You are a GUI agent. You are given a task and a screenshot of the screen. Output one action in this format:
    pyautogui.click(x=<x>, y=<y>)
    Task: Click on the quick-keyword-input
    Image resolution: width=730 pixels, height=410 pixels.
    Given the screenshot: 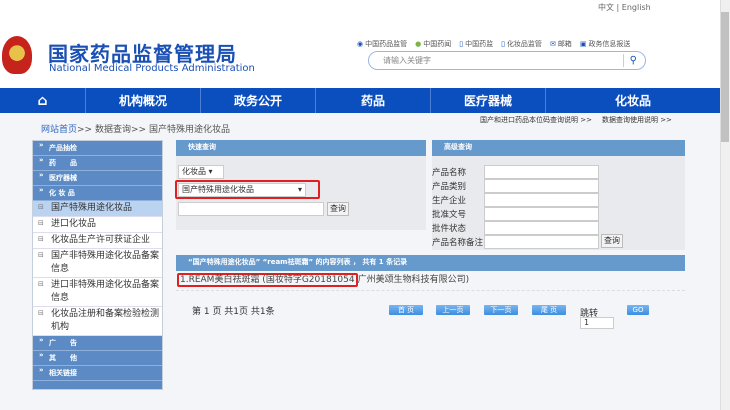 What is the action you would take?
    pyautogui.click(x=251, y=209)
    